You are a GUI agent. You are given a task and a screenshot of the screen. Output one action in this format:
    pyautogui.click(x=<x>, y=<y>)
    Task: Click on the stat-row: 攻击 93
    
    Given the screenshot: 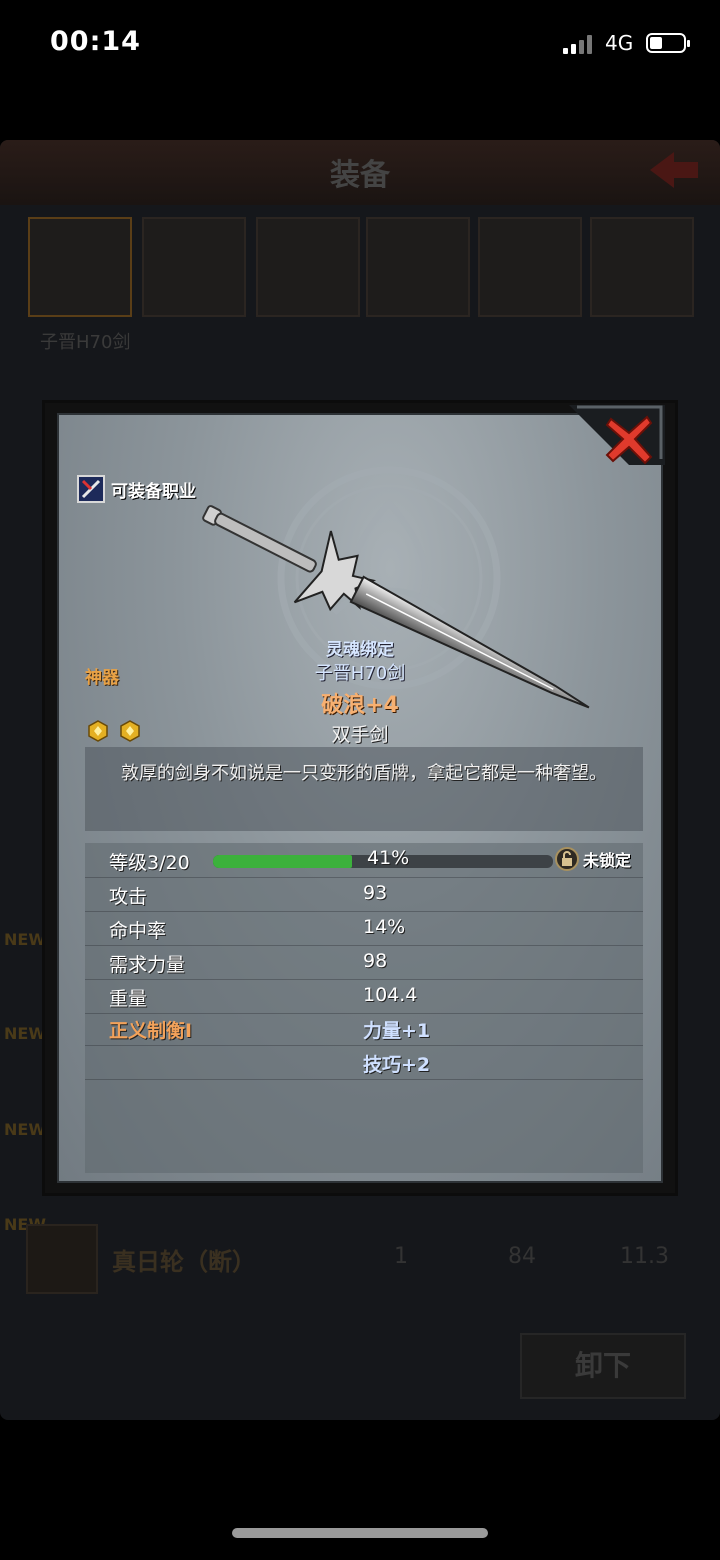 What is the action you would take?
    pyautogui.click(x=364, y=894)
    